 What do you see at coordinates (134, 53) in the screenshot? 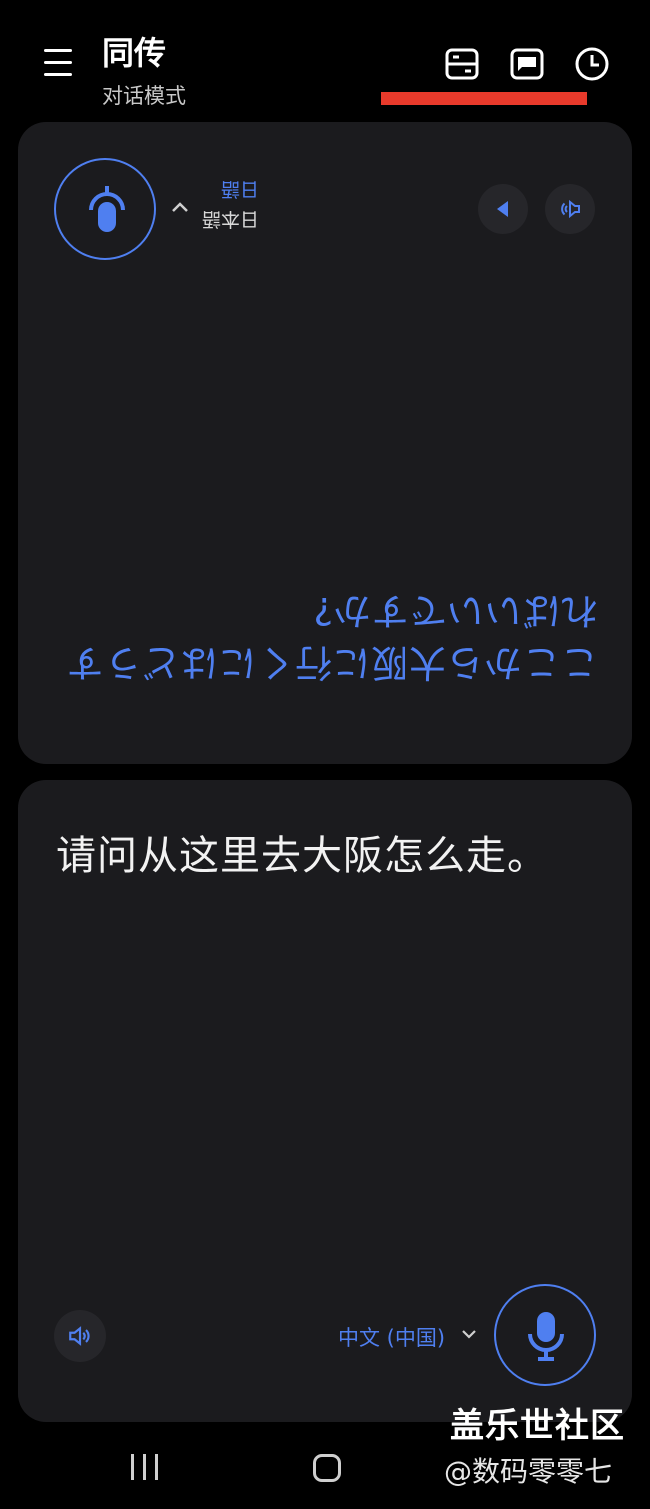
I see `page-title: 同传` at bounding box center [134, 53].